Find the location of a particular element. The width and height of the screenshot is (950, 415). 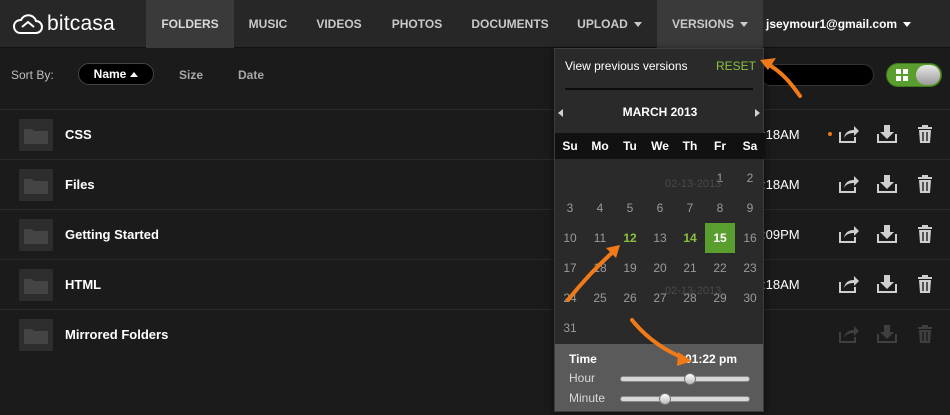

nav-videos-label: VIDEOS is located at coordinates (339, 24).